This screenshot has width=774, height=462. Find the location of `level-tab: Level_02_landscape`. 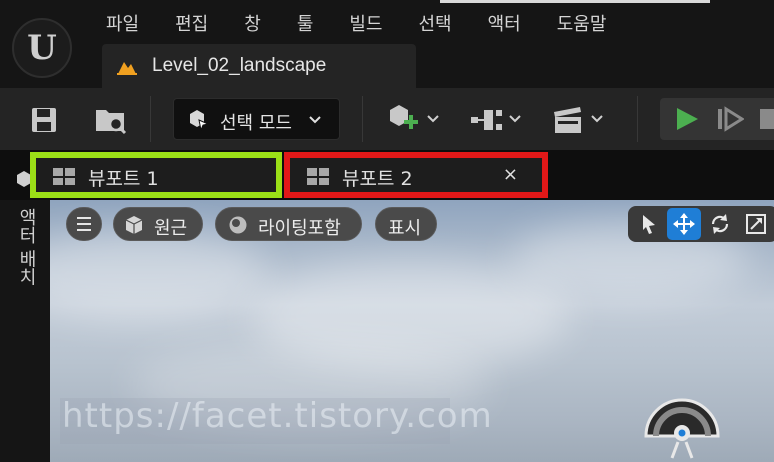

level-tab: Level_02_landscape is located at coordinates (259, 66).